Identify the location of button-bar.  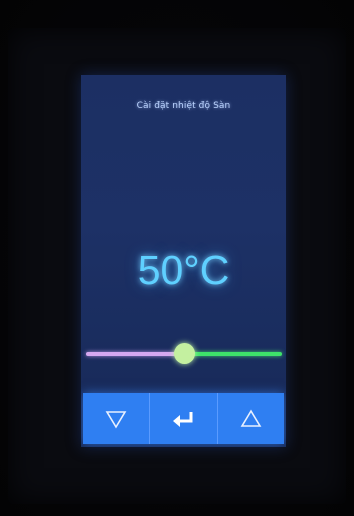
(183, 418).